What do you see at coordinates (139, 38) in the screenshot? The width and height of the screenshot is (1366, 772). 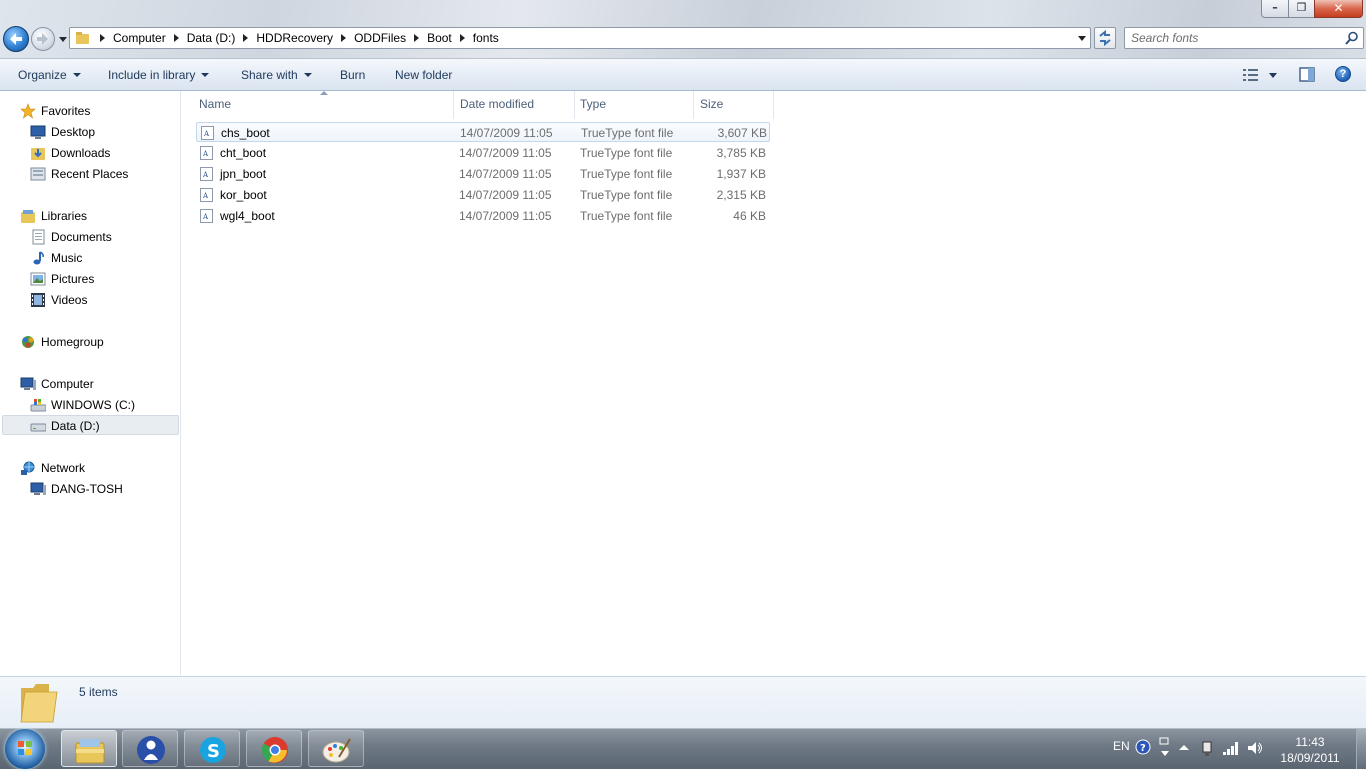 I see `breadcrumb-computer: Computer` at bounding box center [139, 38].